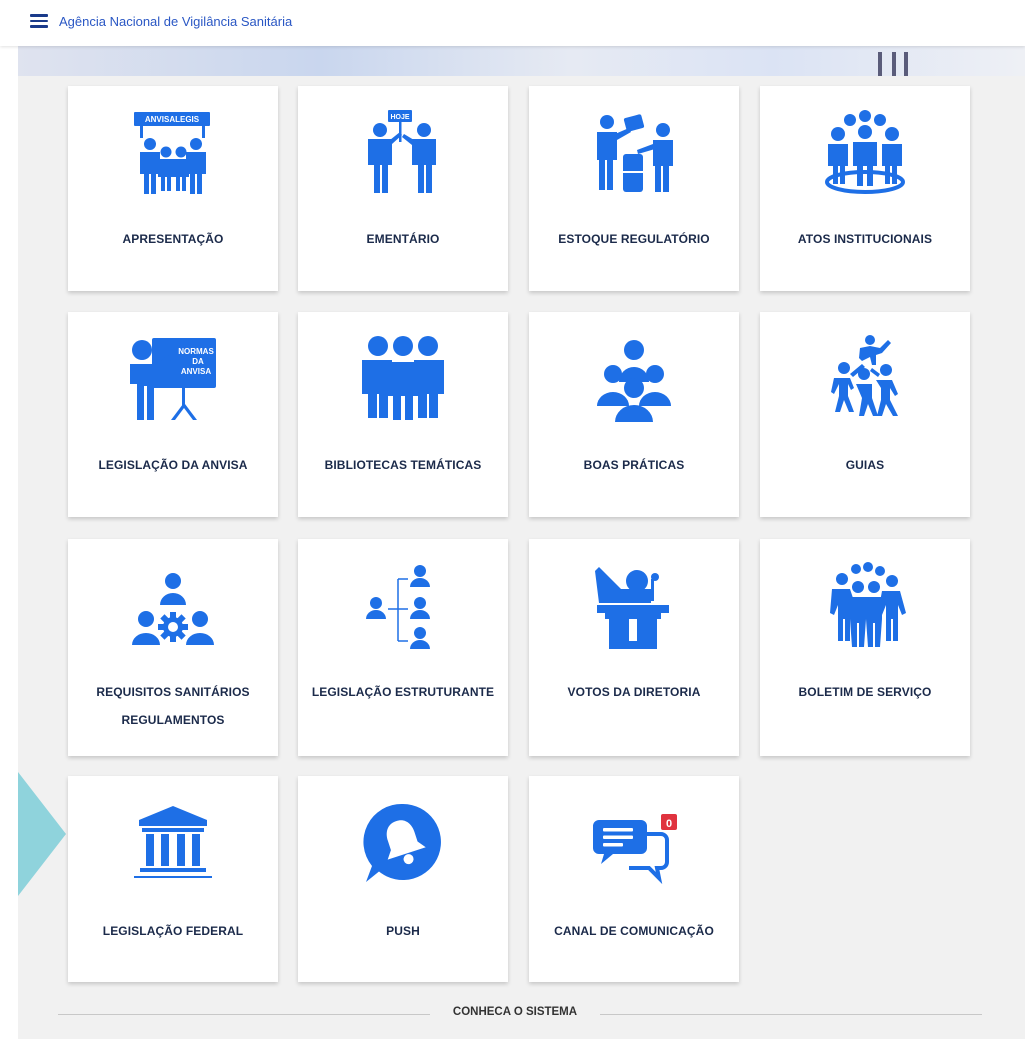  What do you see at coordinates (634, 379) in the screenshot?
I see `people-group-icon` at bounding box center [634, 379].